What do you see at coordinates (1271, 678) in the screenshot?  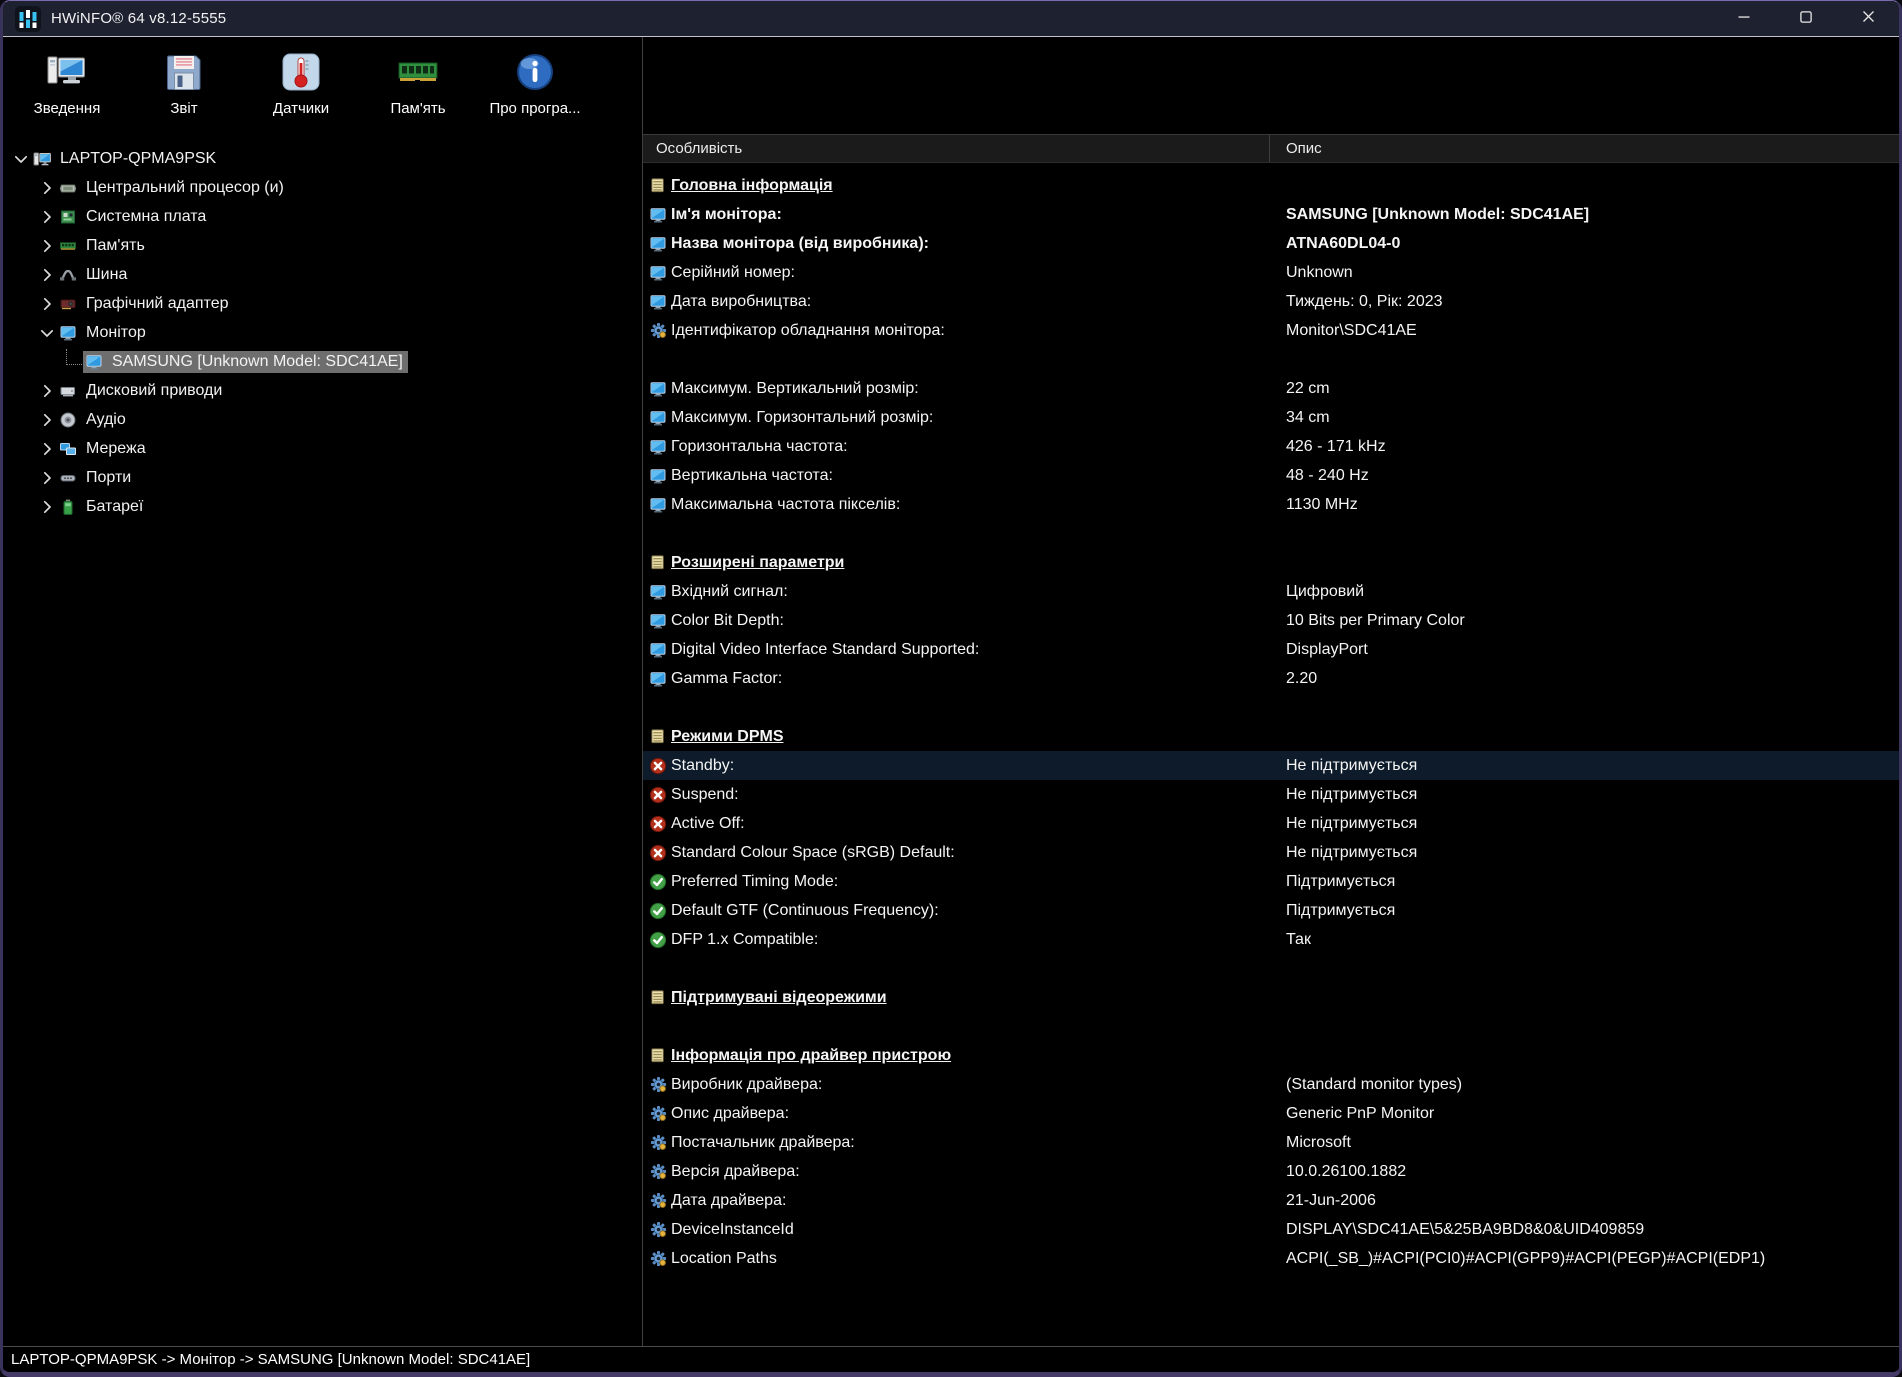 I see `list-item-row: Gamma Factor: 2.20` at bounding box center [1271, 678].